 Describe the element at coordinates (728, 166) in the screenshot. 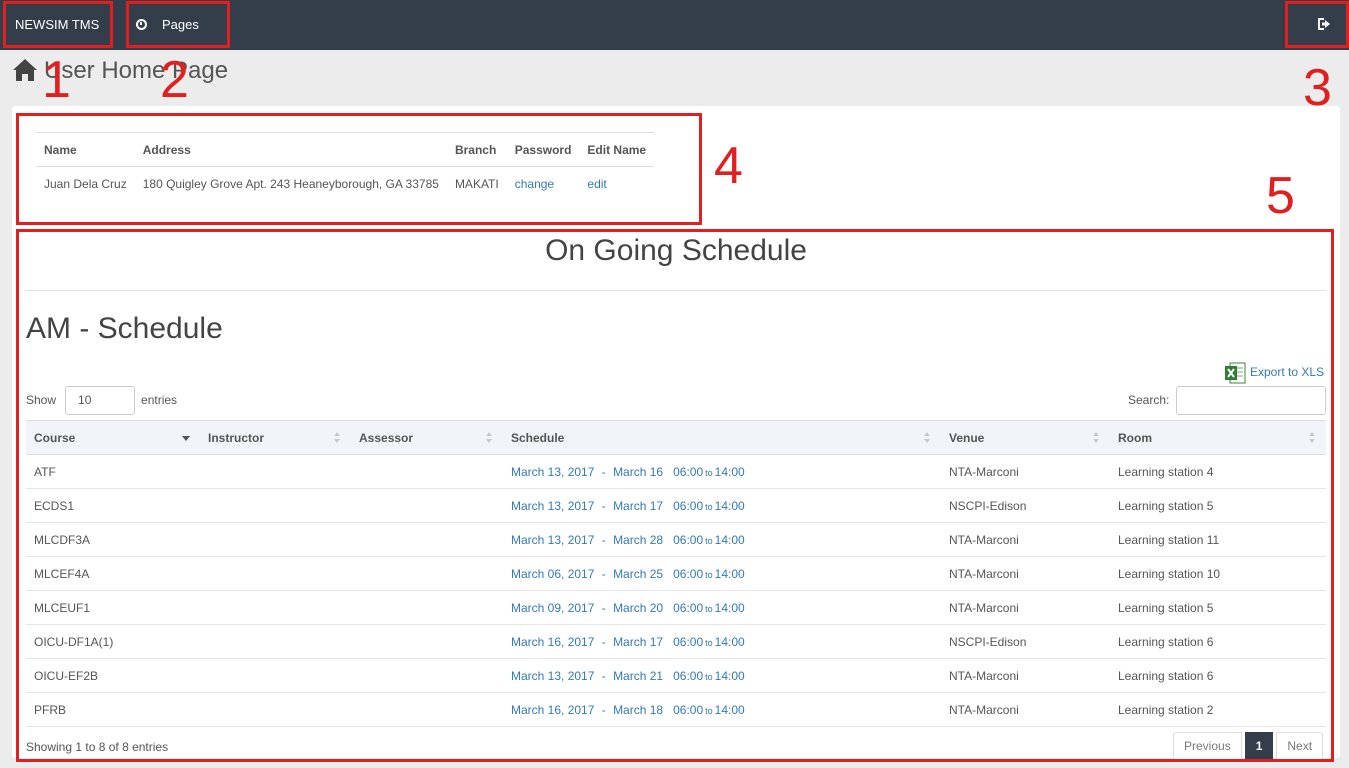

I see `annotation-label-4: 4` at that location.